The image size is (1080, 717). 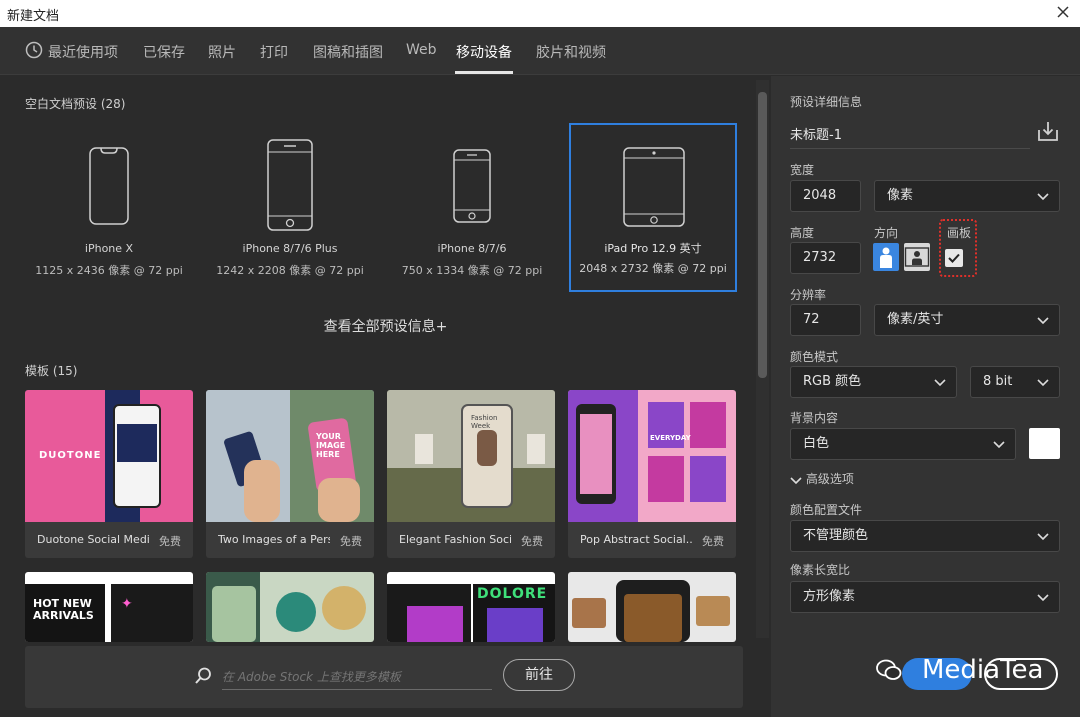 I want to click on template-card-pop-abstract: EVERYDAY Pop Abstract Social... 免费, so click(x=652, y=474).